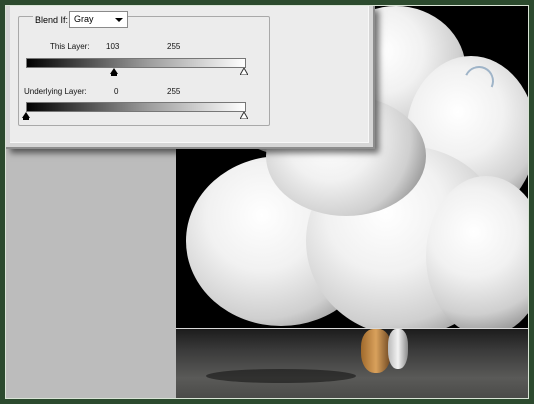  I want to click on underlying-layer-label: Underlying Layer:, so click(55, 91).